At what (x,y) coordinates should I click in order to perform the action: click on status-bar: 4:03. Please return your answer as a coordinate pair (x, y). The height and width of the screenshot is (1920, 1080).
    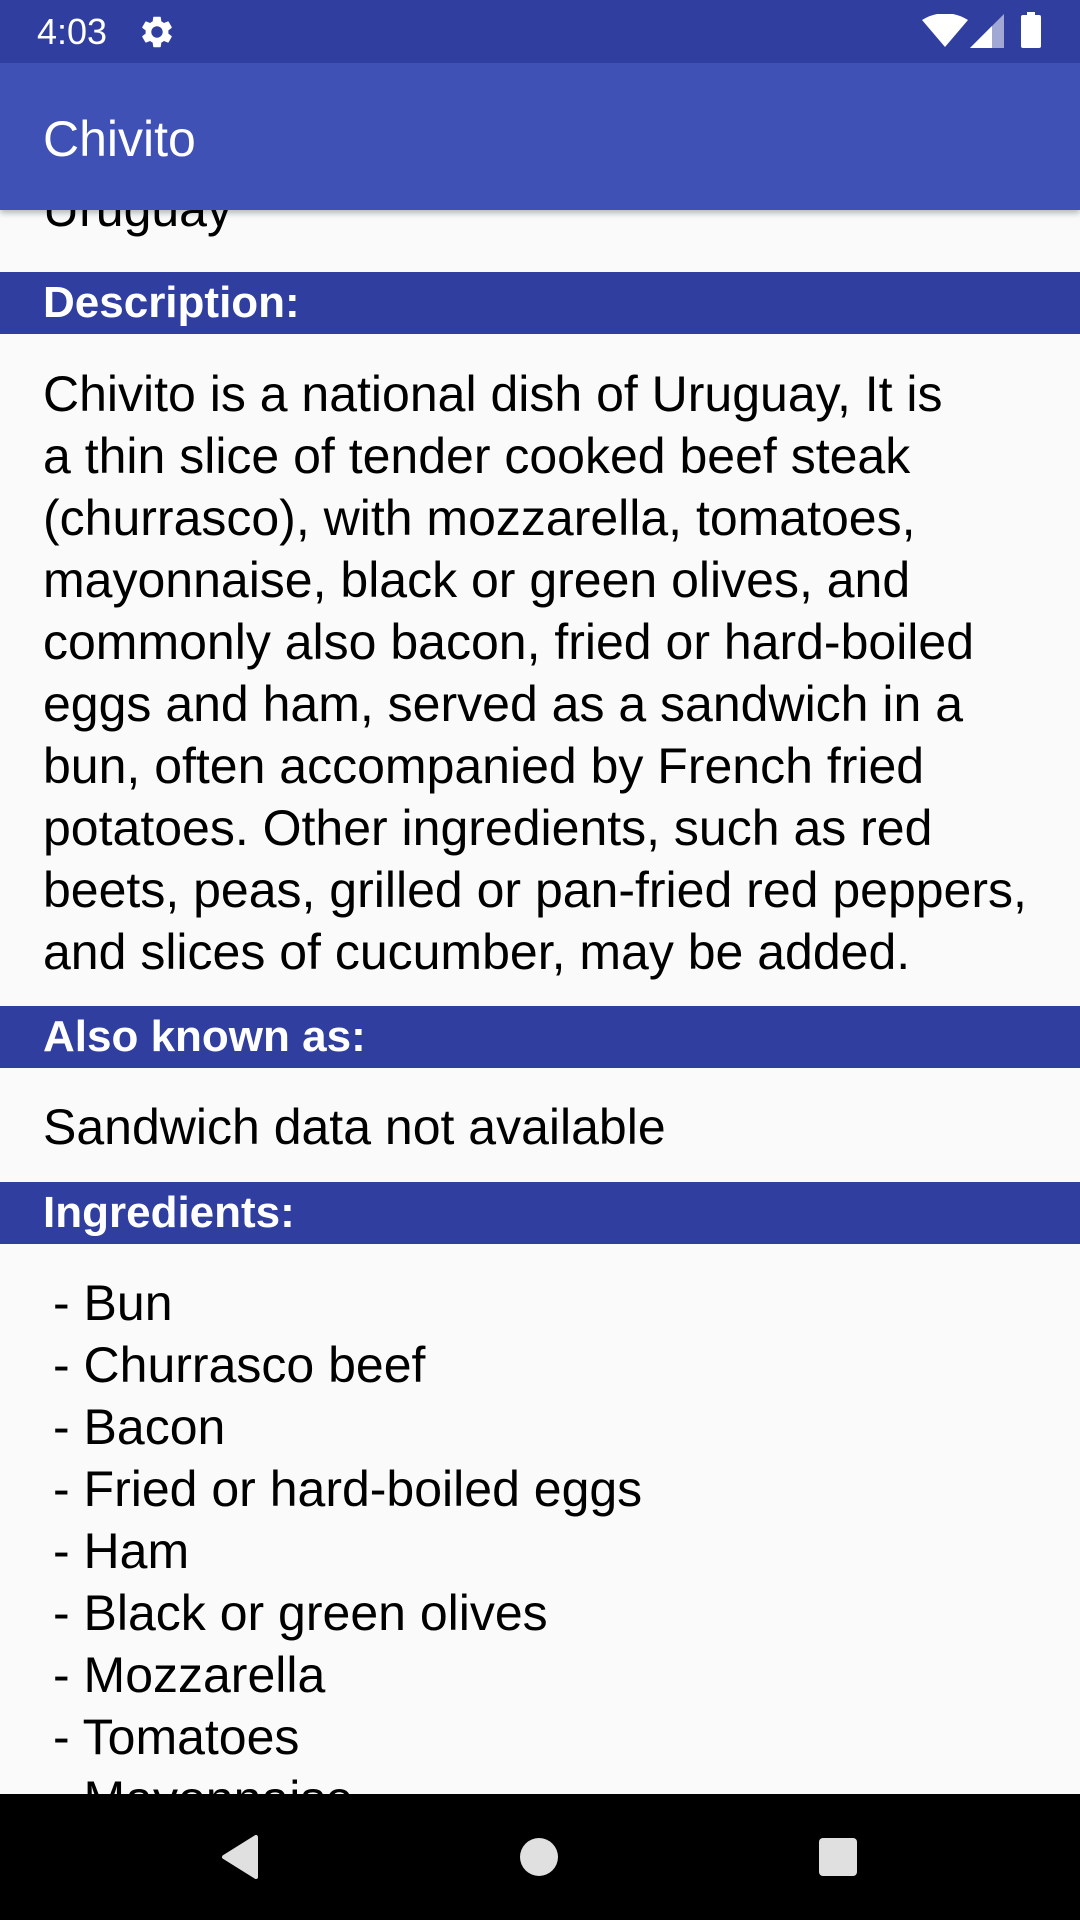
    Looking at the image, I should click on (540, 31).